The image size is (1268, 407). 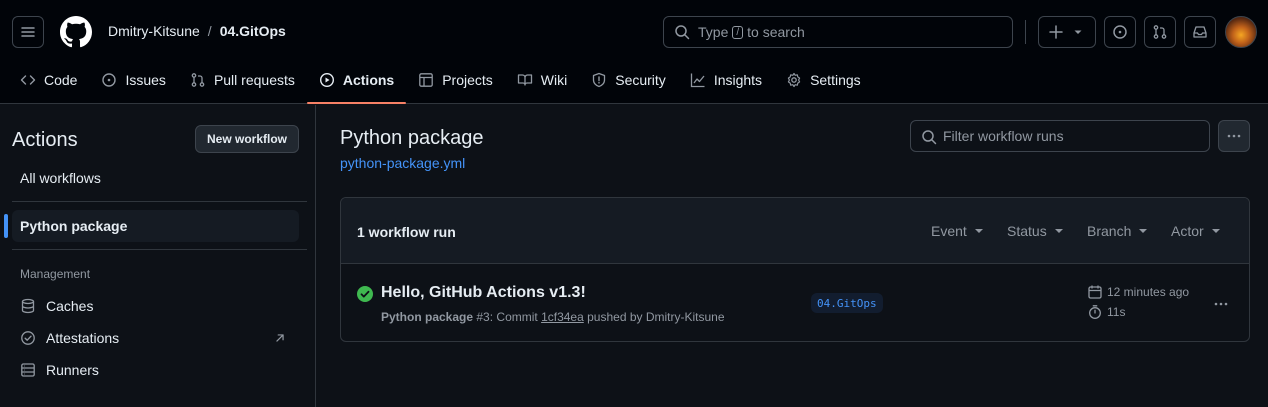 I want to click on workflow-file-link: python-package.yml, so click(x=402, y=163).